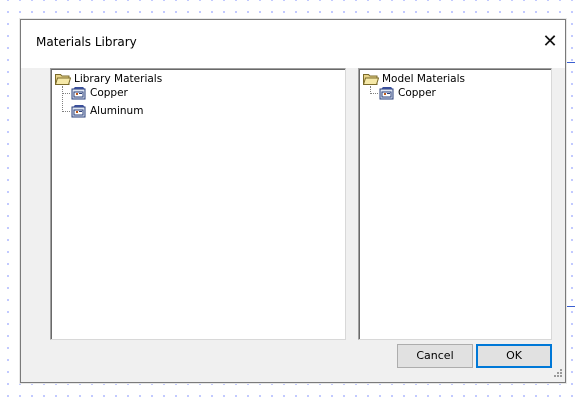 The height and width of the screenshot is (402, 575). What do you see at coordinates (550, 42) in the screenshot?
I see `close-icon: ✕` at bounding box center [550, 42].